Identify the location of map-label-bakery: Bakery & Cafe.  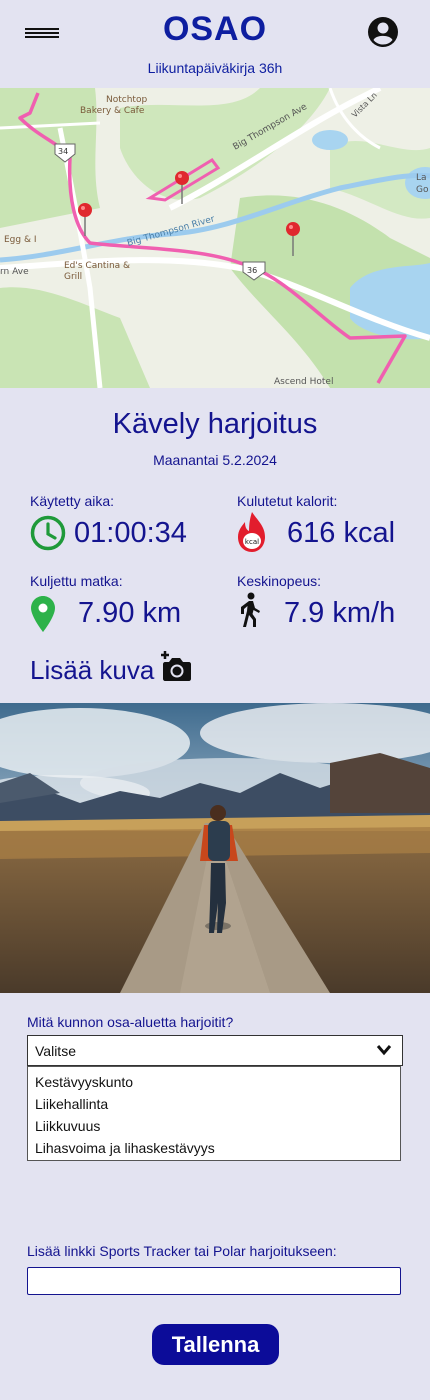
(112, 111).